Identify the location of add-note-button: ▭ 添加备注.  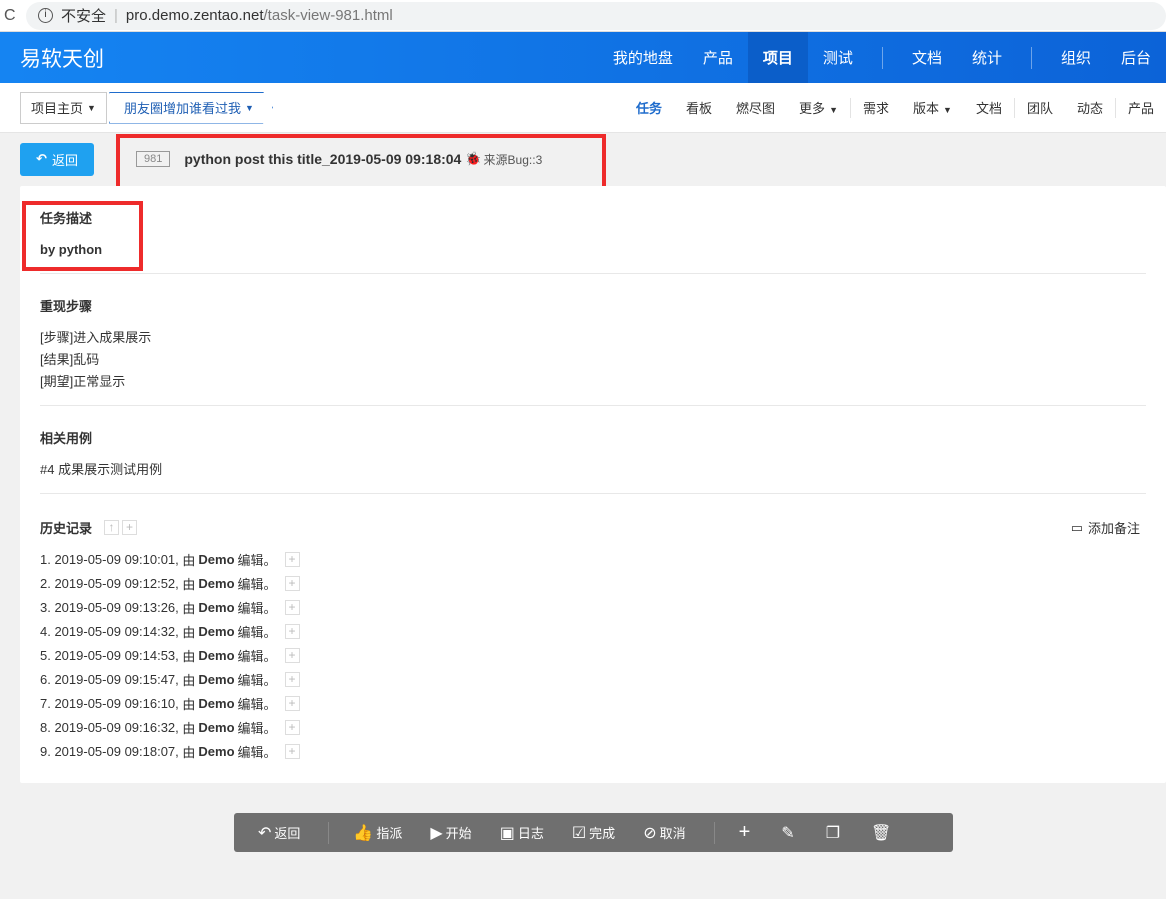
(1105, 527).